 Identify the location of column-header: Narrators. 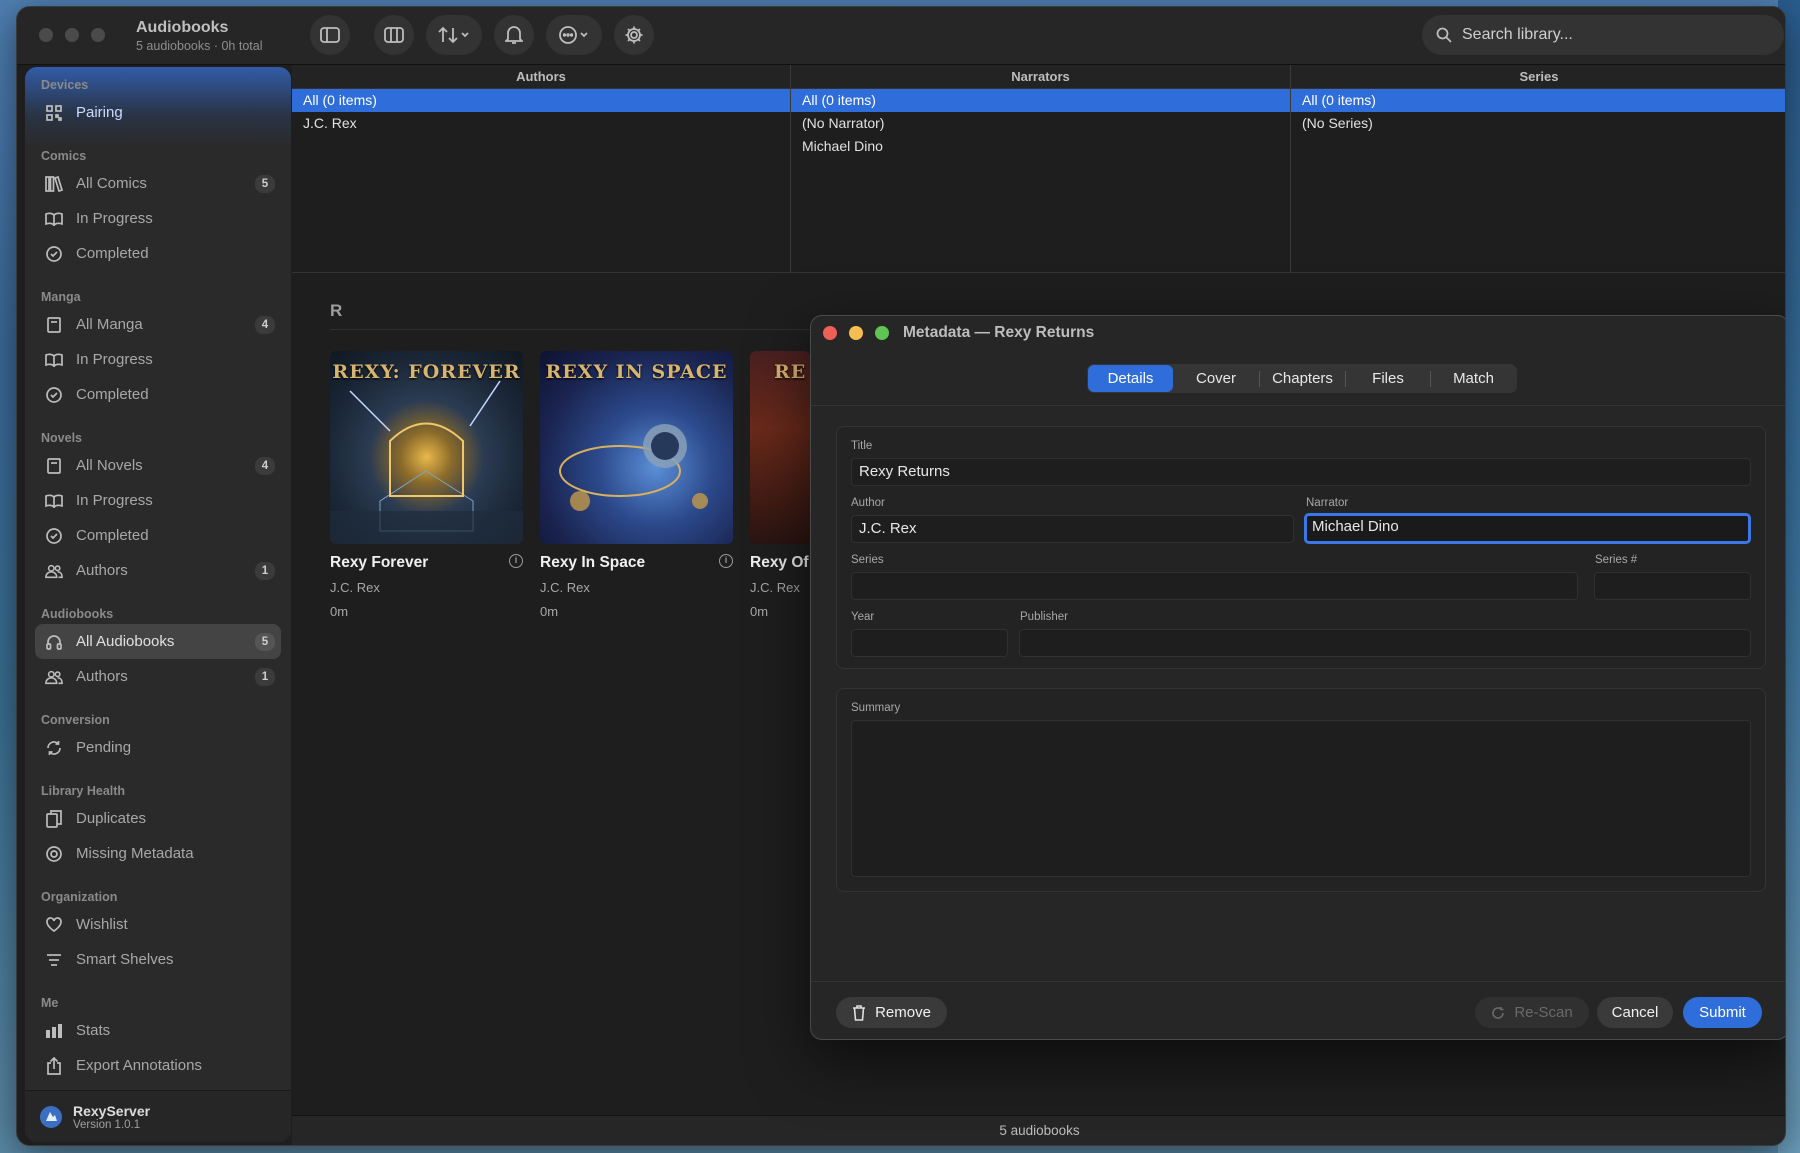
(1040, 77).